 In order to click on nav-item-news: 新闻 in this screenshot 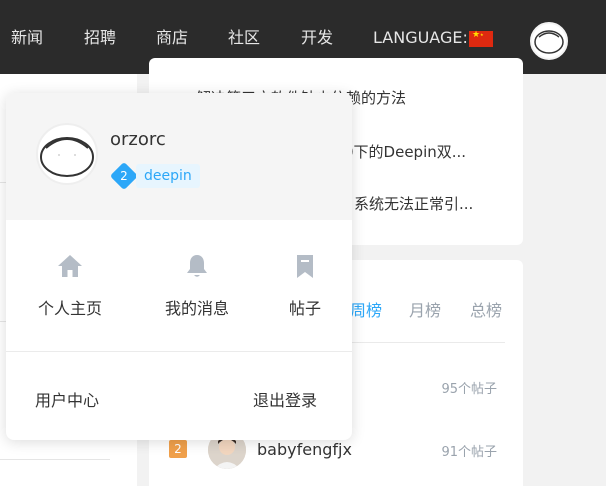, I will do `click(27, 38)`.